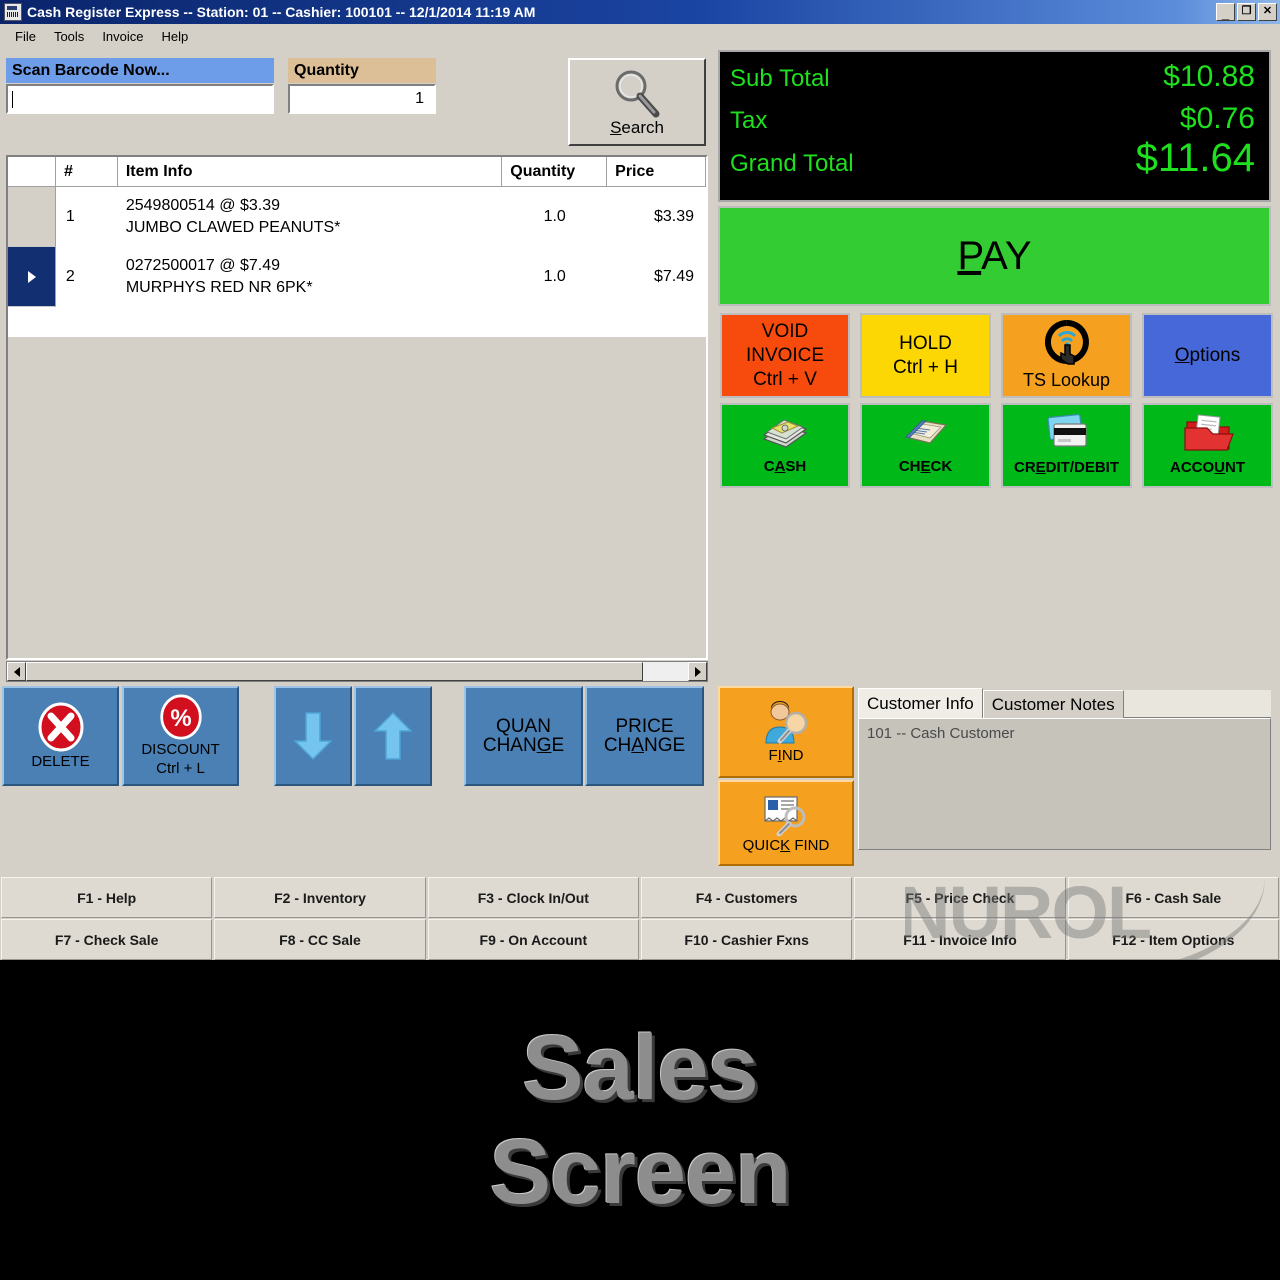  Describe the element at coordinates (32, 171) in the screenshot. I see `grid-header-selector` at that location.